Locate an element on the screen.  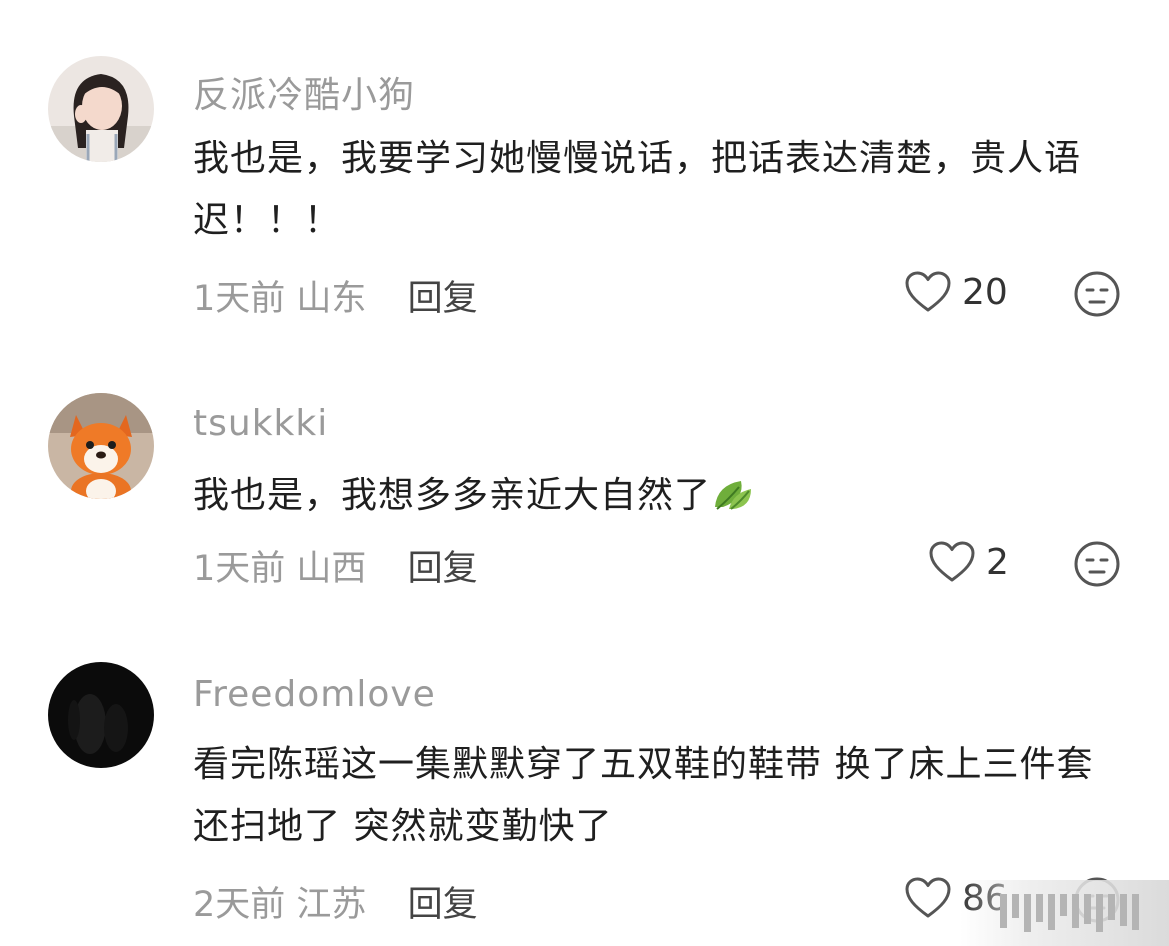
username: 反派冷酷小狗 is located at coordinates (304, 92).